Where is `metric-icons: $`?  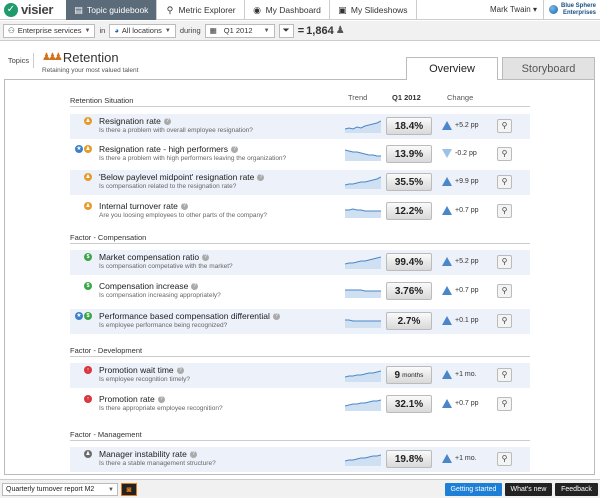 metric-icons: $ is located at coordinates (88, 257).